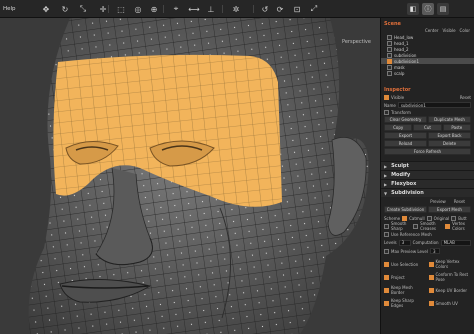  What do you see at coordinates (449, 143) in the screenshot?
I see `delete-button: Delete` at bounding box center [449, 143].